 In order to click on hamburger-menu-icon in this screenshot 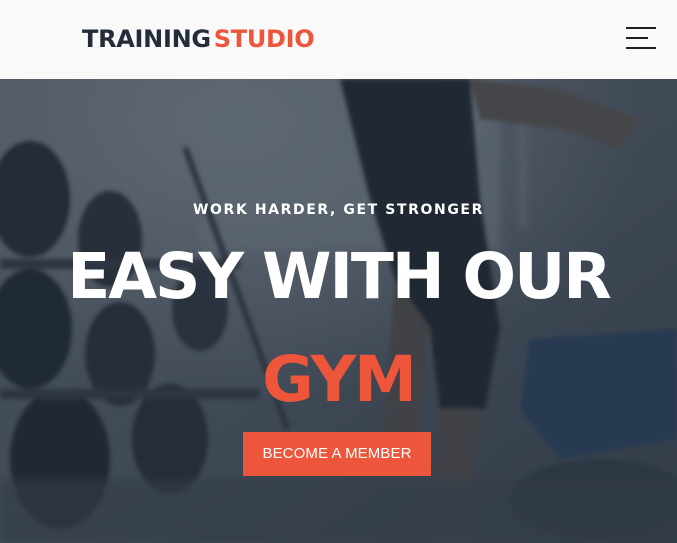, I will do `click(642, 38)`.